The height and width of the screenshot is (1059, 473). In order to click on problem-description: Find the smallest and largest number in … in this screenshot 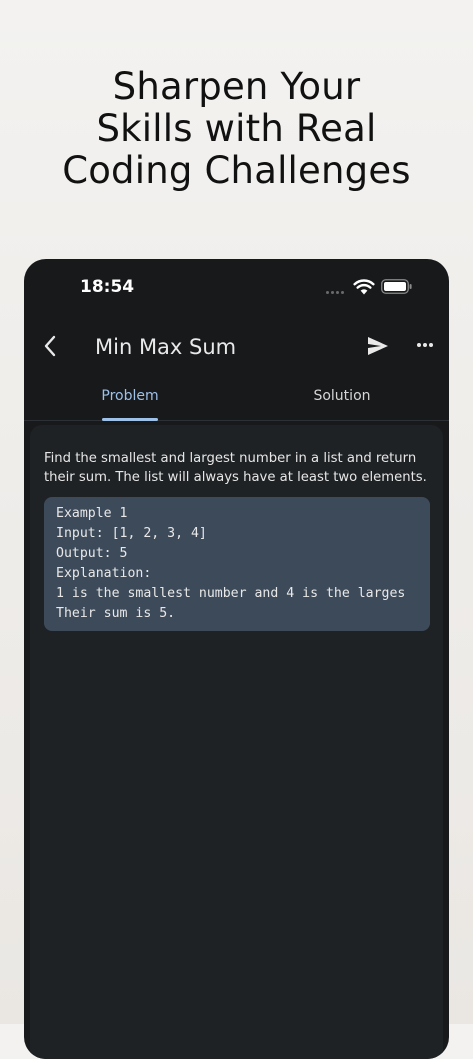, I will do `click(235, 468)`.